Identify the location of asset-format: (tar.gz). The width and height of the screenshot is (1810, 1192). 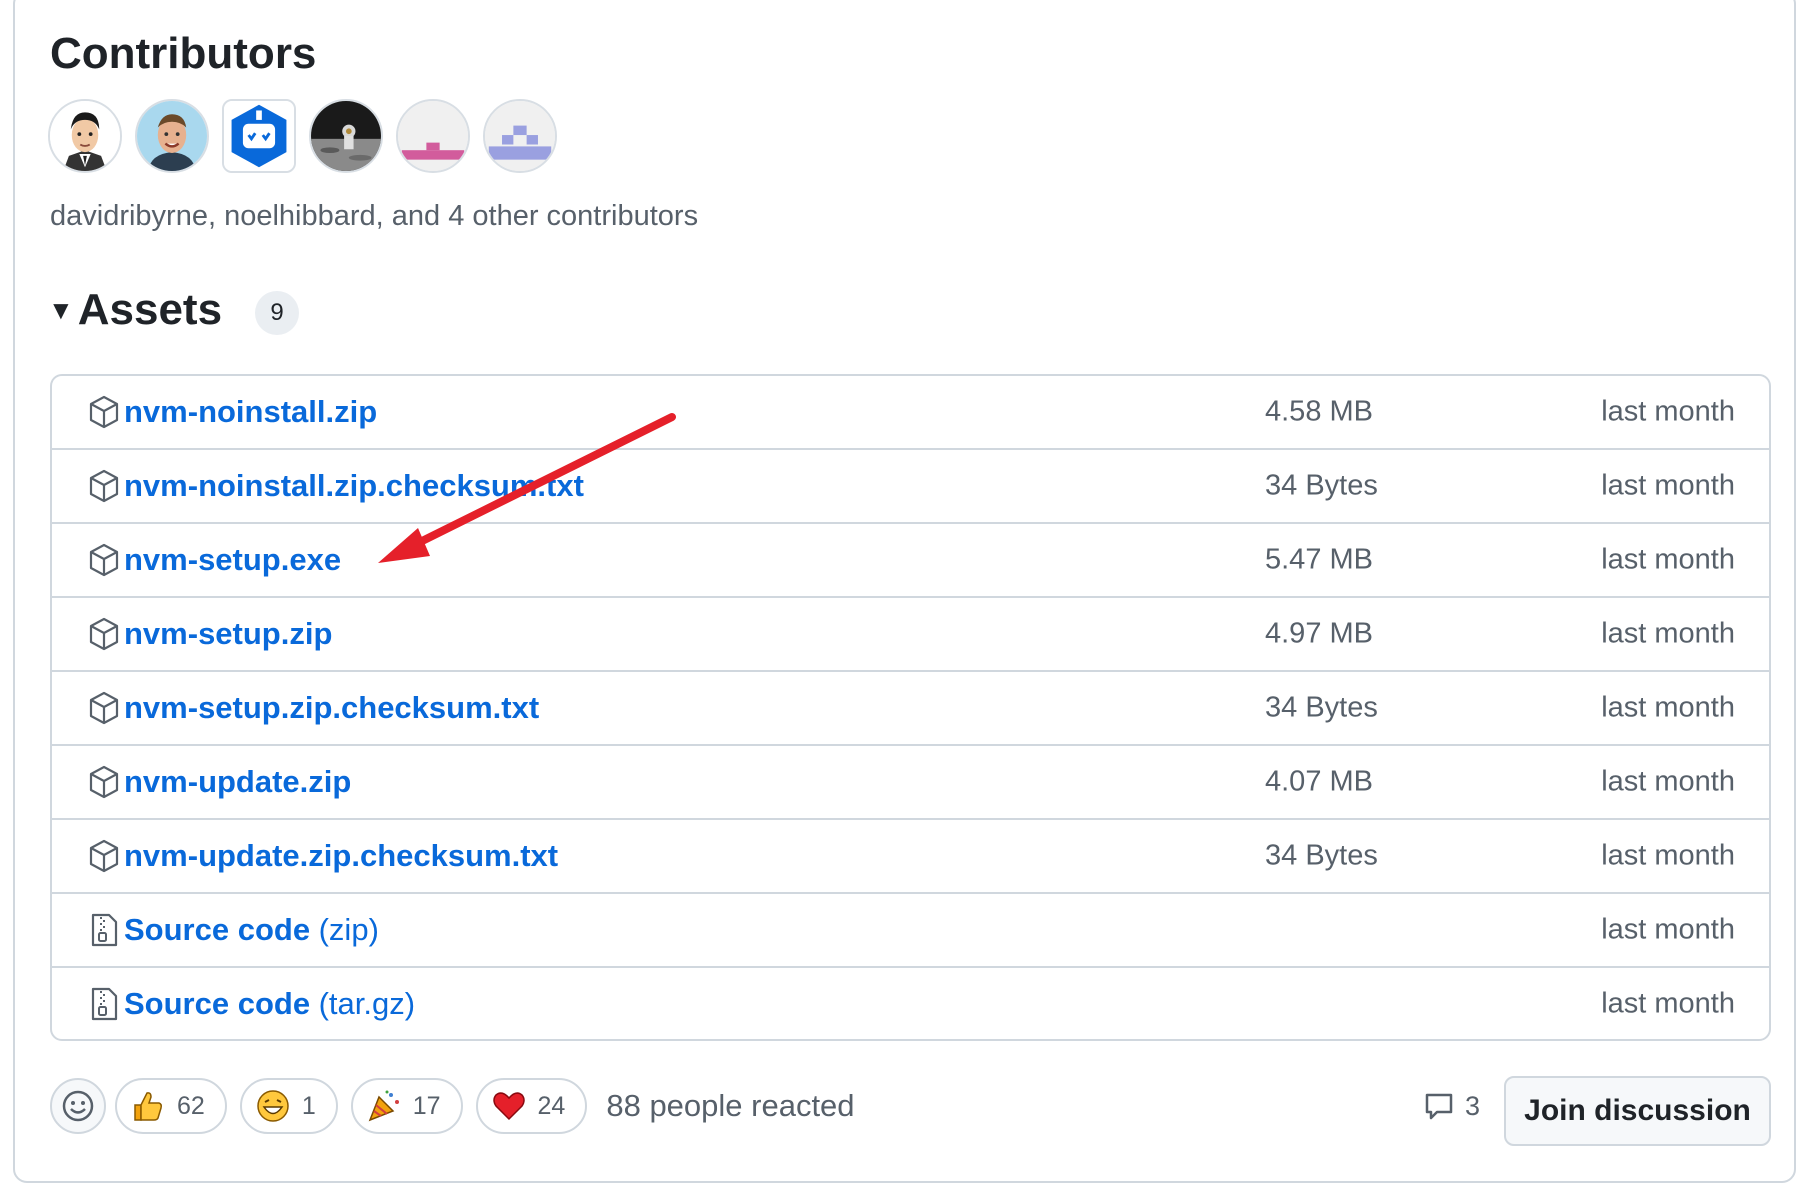
(363, 1003).